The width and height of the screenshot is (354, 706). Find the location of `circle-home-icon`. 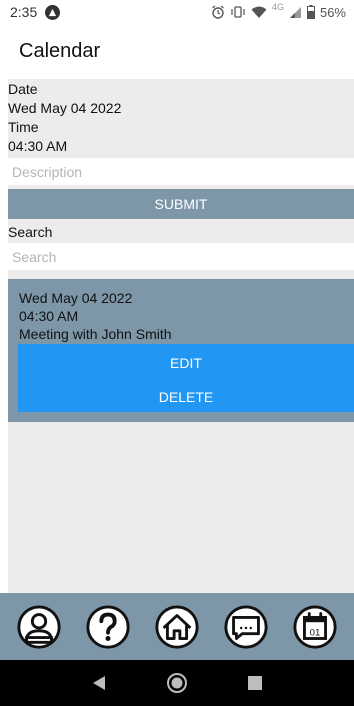

circle-home-icon is located at coordinates (177, 683).